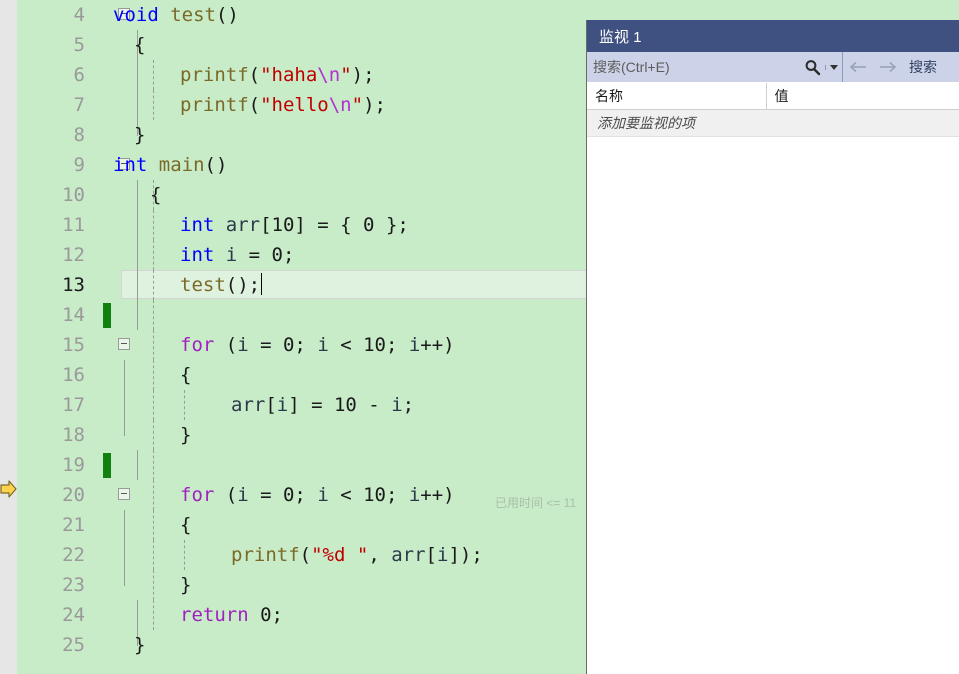 The width and height of the screenshot is (959, 674). I want to click on line-number: 5, so click(79, 45).